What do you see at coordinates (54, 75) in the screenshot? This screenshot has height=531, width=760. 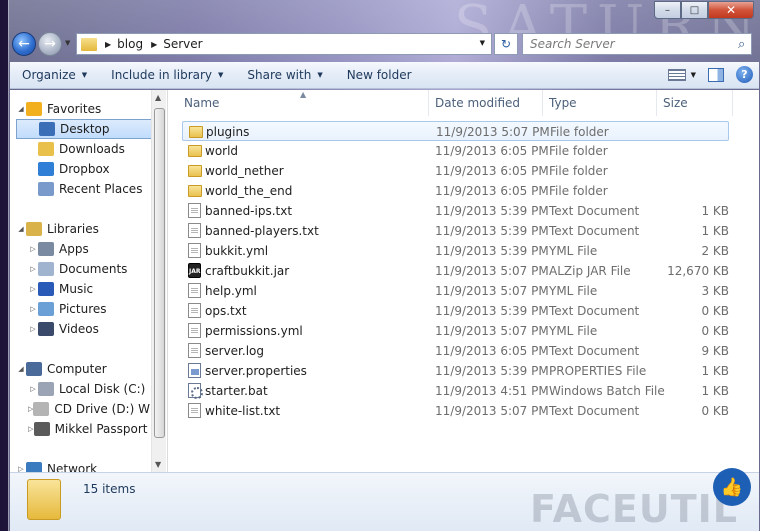 I see `organize-menu: Organize ▼` at bounding box center [54, 75].